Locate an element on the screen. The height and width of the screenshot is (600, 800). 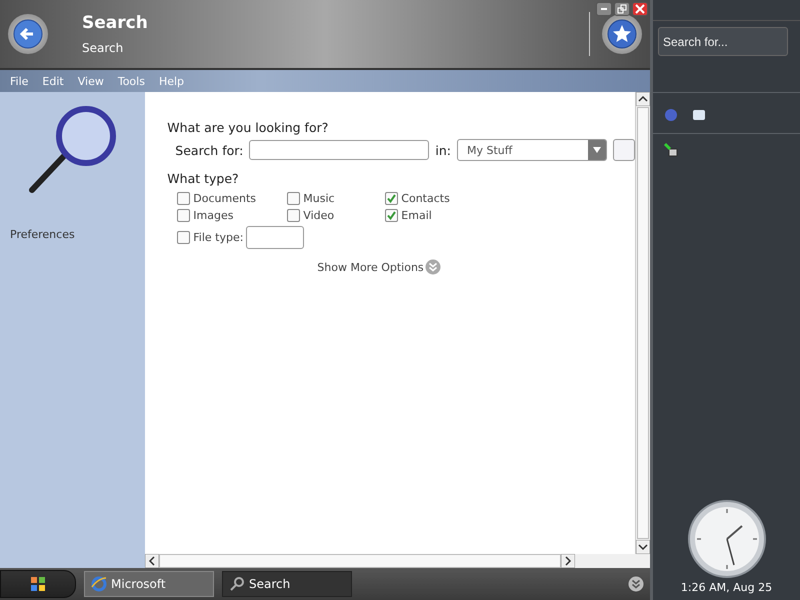
checkbox-label: Contacts is located at coordinates (425, 198).